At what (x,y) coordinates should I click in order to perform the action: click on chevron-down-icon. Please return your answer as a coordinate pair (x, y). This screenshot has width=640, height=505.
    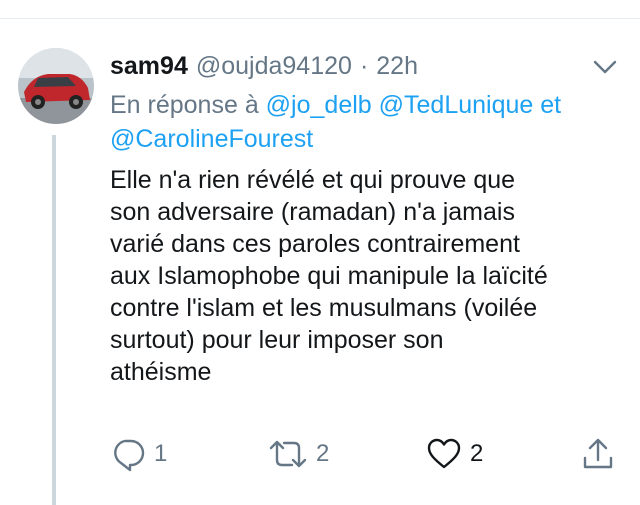
    Looking at the image, I should click on (605, 67).